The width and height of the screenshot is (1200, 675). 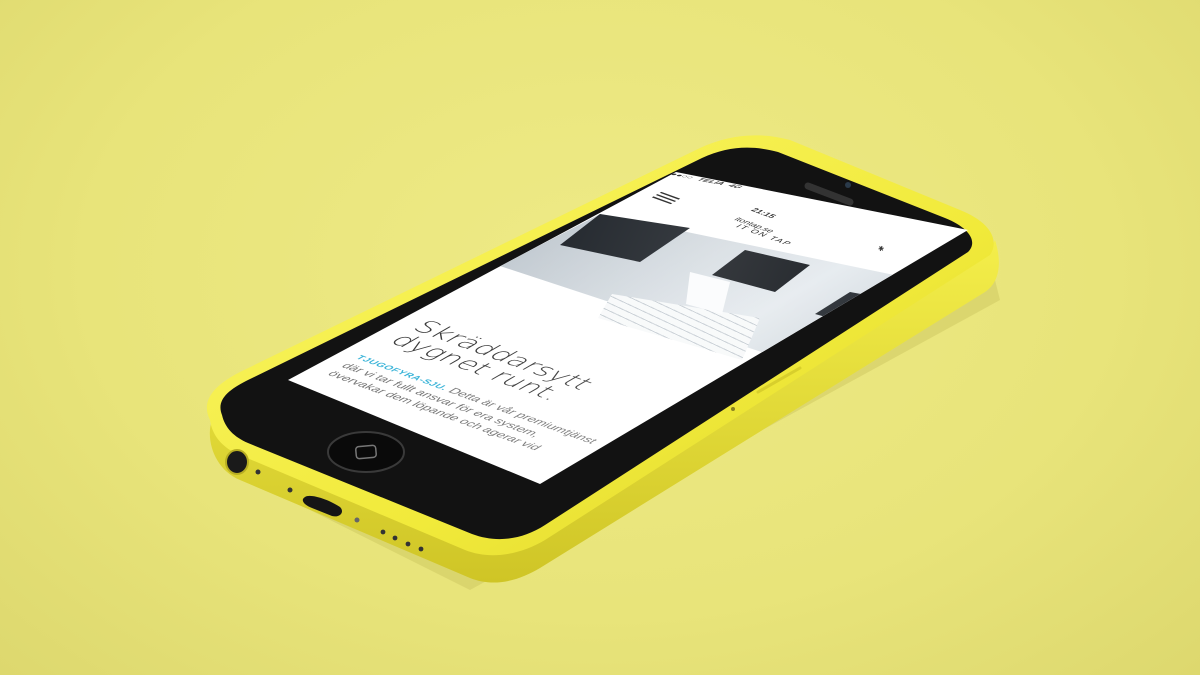 What do you see at coordinates (237, 462) in the screenshot?
I see `headphone-jack` at bounding box center [237, 462].